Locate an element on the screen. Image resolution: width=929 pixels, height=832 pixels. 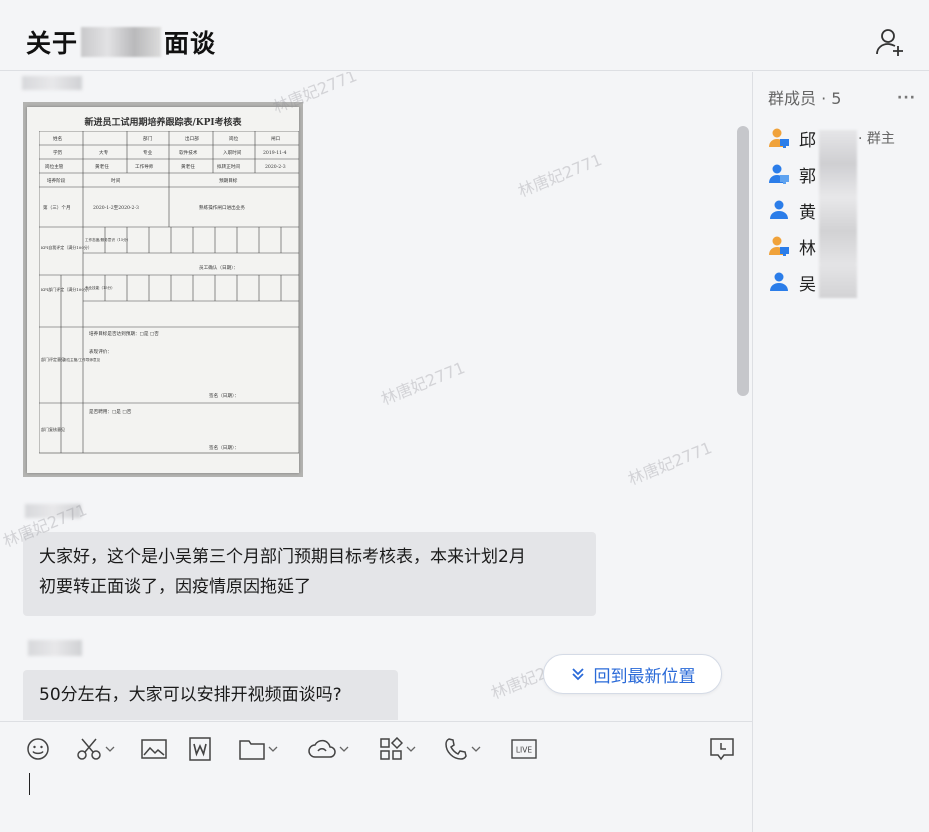
message-text: 50分左右，大家可以安排开视频面谈吗? is located at coordinates (190, 695).